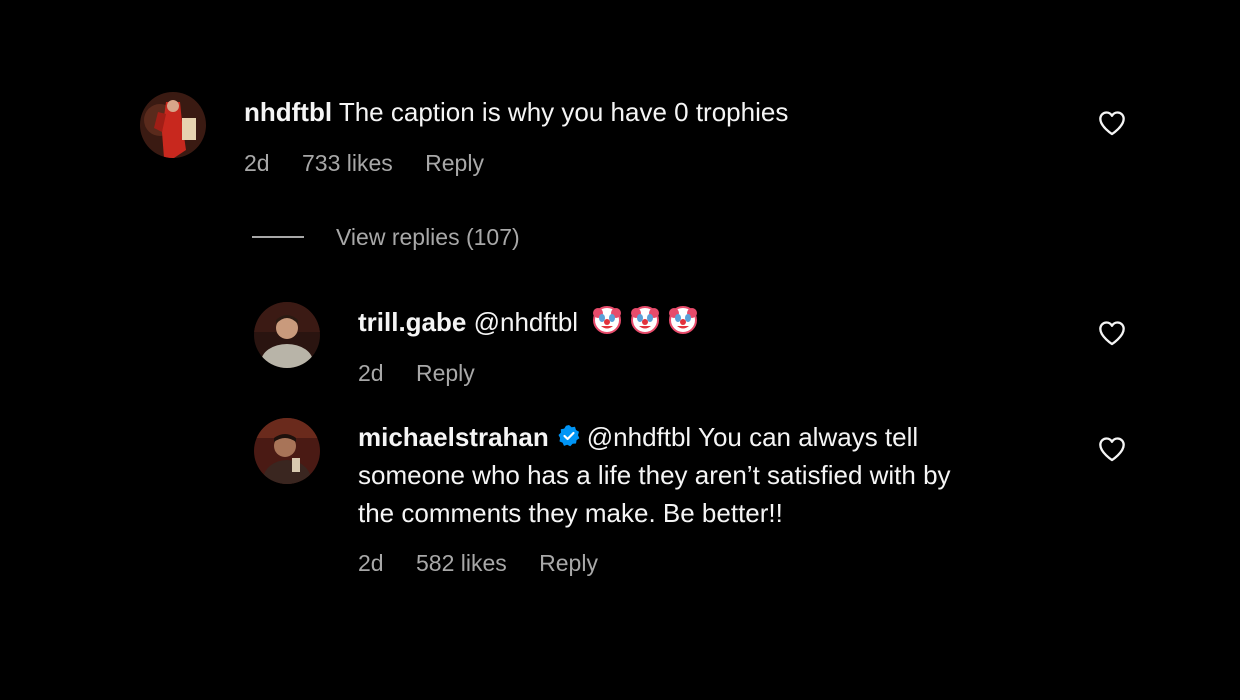 The height and width of the screenshot is (700, 1240). I want to click on comment-meta: 2d 582 likes Reply, so click(491, 563).